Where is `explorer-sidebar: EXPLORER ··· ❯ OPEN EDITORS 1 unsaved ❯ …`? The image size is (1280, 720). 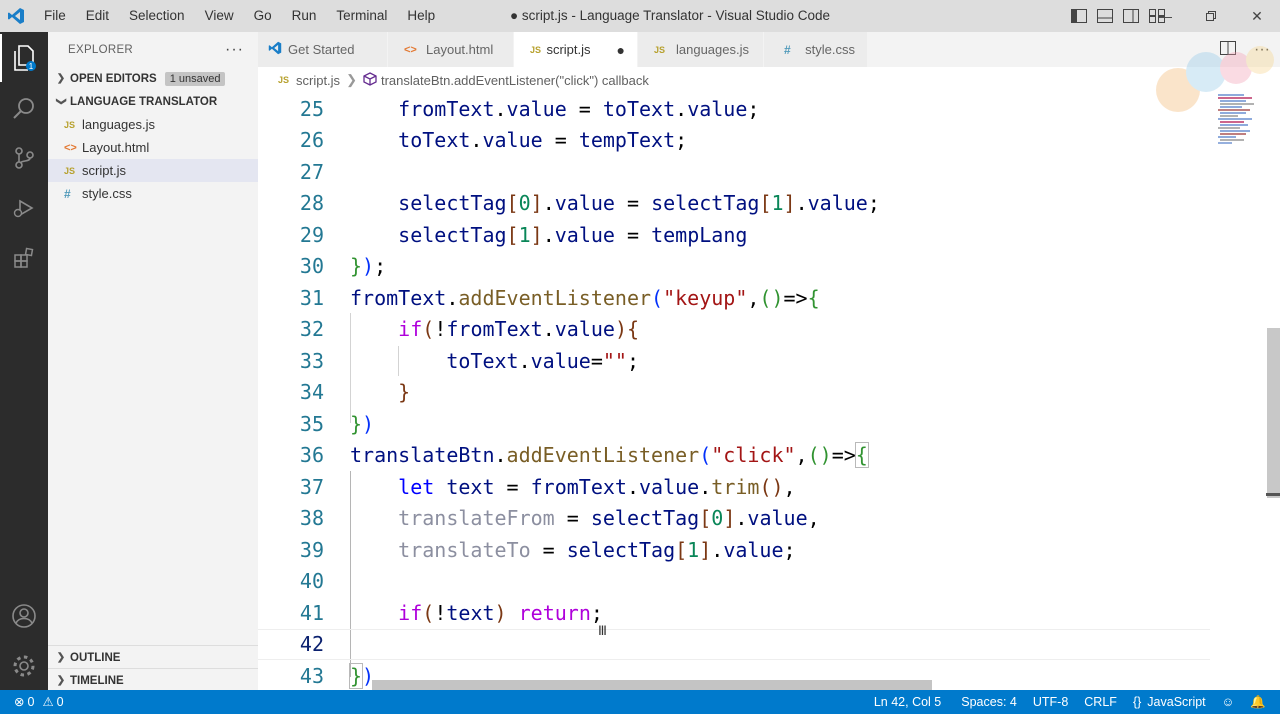 explorer-sidebar: EXPLORER ··· ❯ OPEN EDITORS 1 unsaved ❯ … is located at coordinates (153, 361).